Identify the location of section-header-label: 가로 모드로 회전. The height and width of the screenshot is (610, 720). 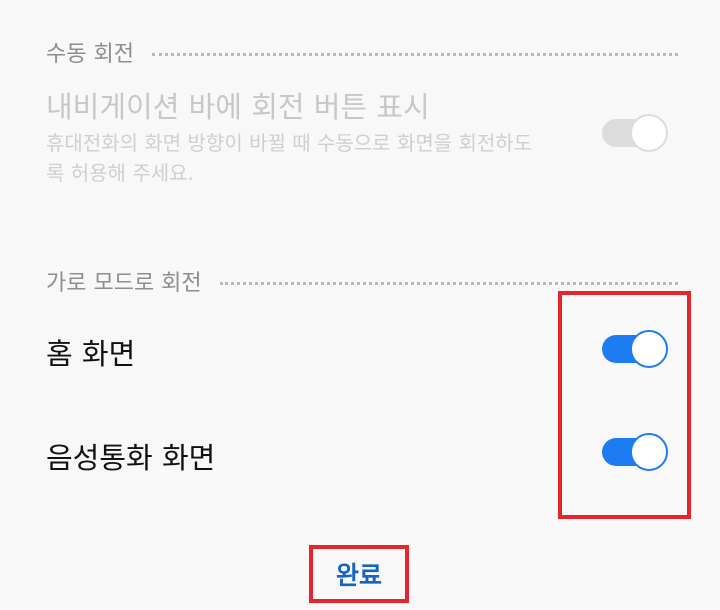
(124, 283).